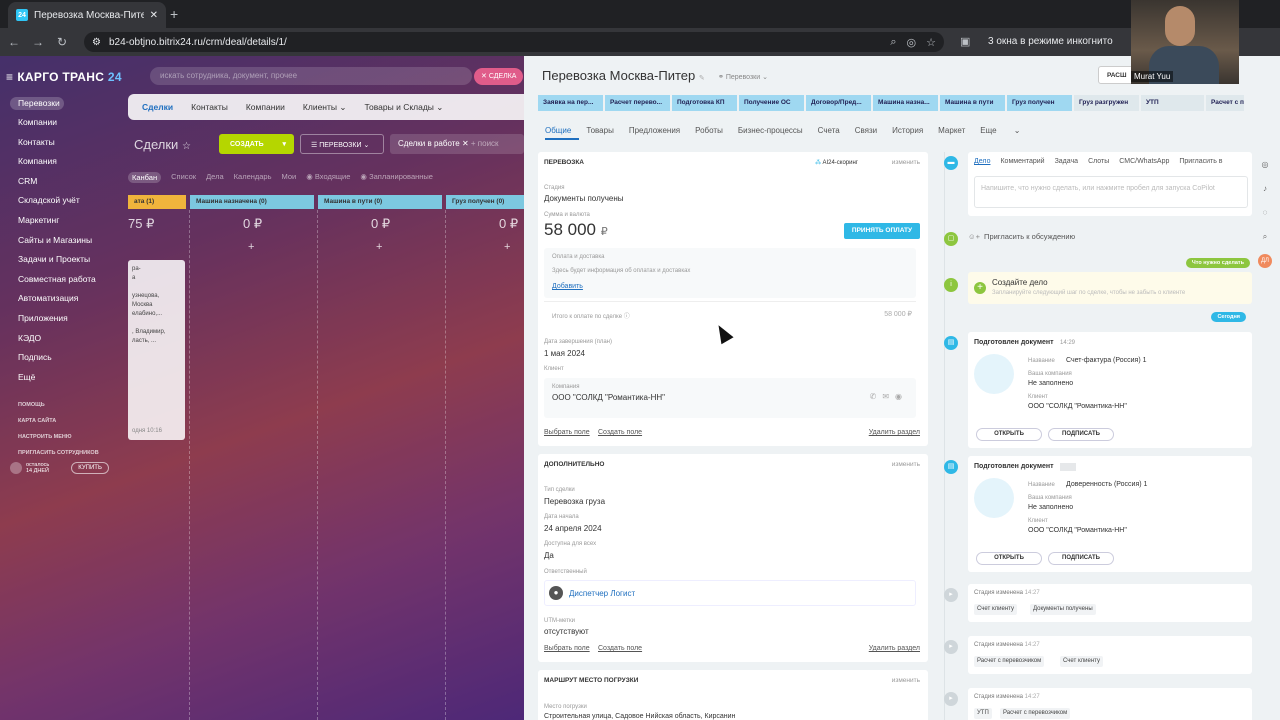 This screenshot has height=720, width=1280. I want to click on help-link: ПОМОЩЬ, so click(67, 405).